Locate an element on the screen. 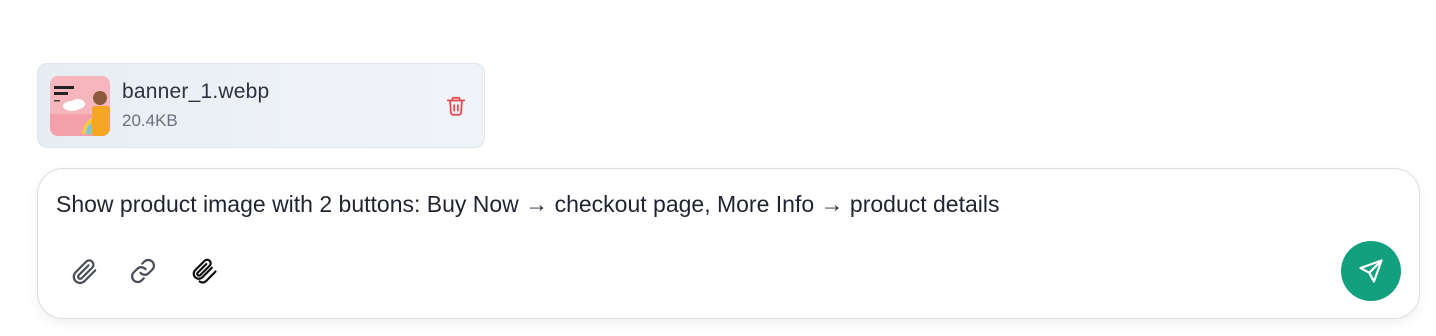  link-icon is located at coordinates (143, 271).